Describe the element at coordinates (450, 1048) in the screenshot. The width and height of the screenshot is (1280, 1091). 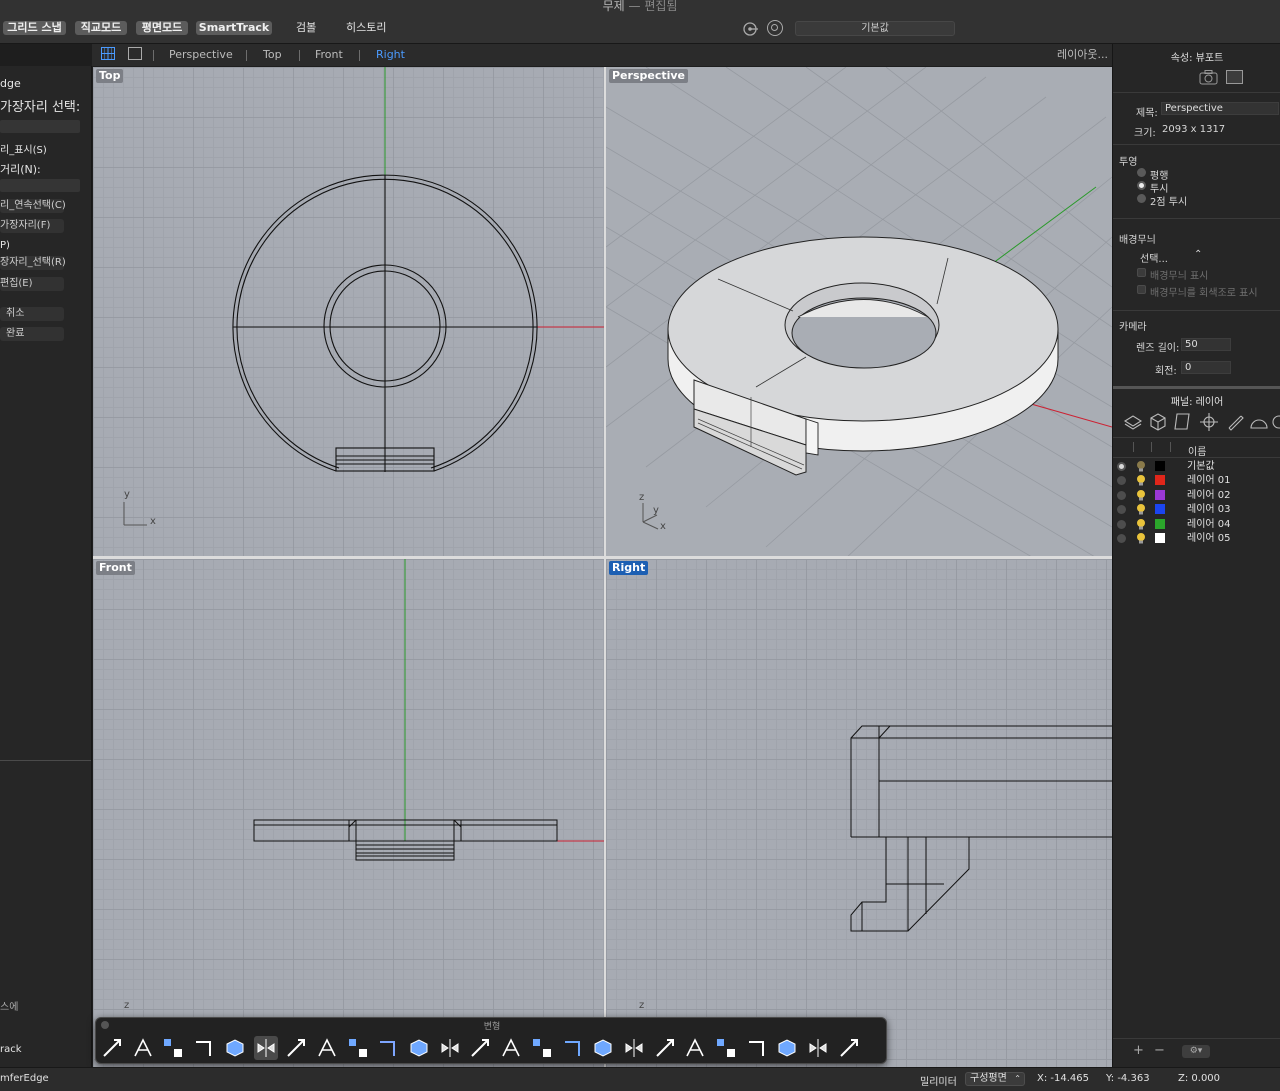
I see `flow-icon` at that location.